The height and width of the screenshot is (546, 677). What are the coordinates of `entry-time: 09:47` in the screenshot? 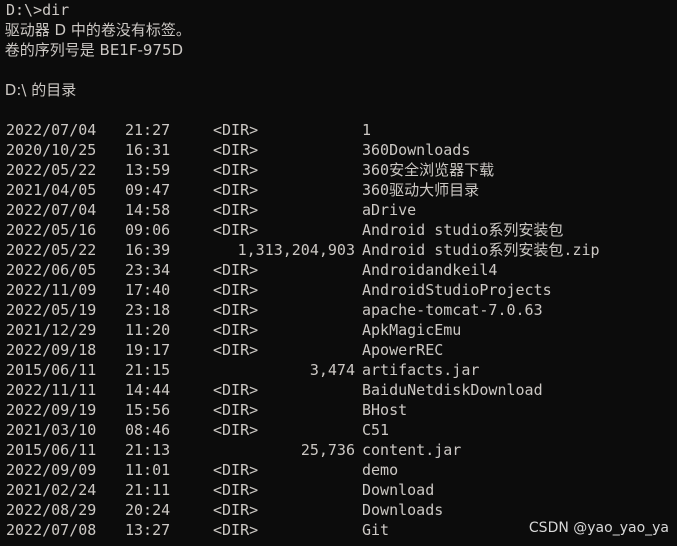 It's located at (148, 190).